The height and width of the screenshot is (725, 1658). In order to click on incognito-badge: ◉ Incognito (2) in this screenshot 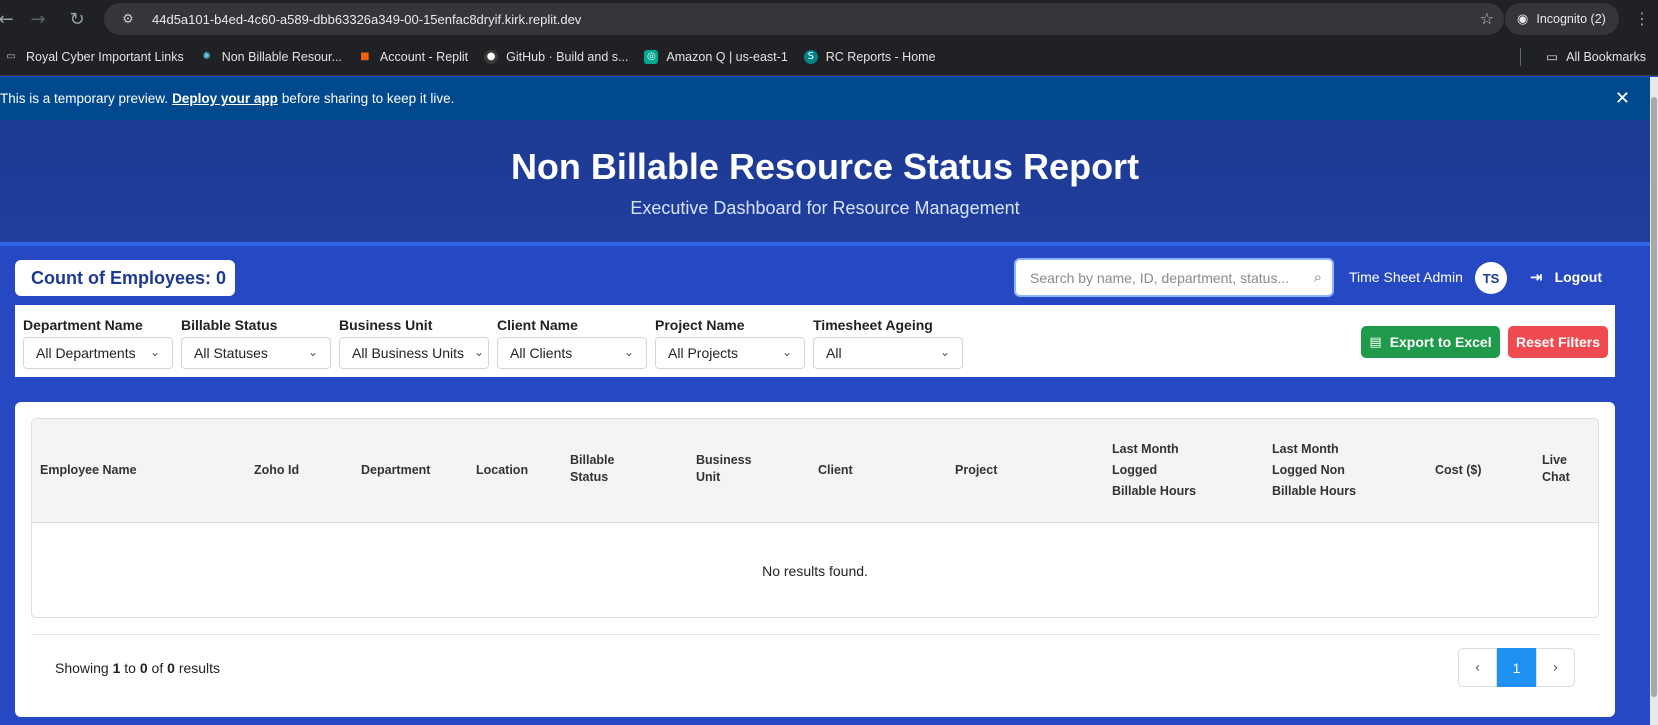, I will do `click(1562, 19)`.